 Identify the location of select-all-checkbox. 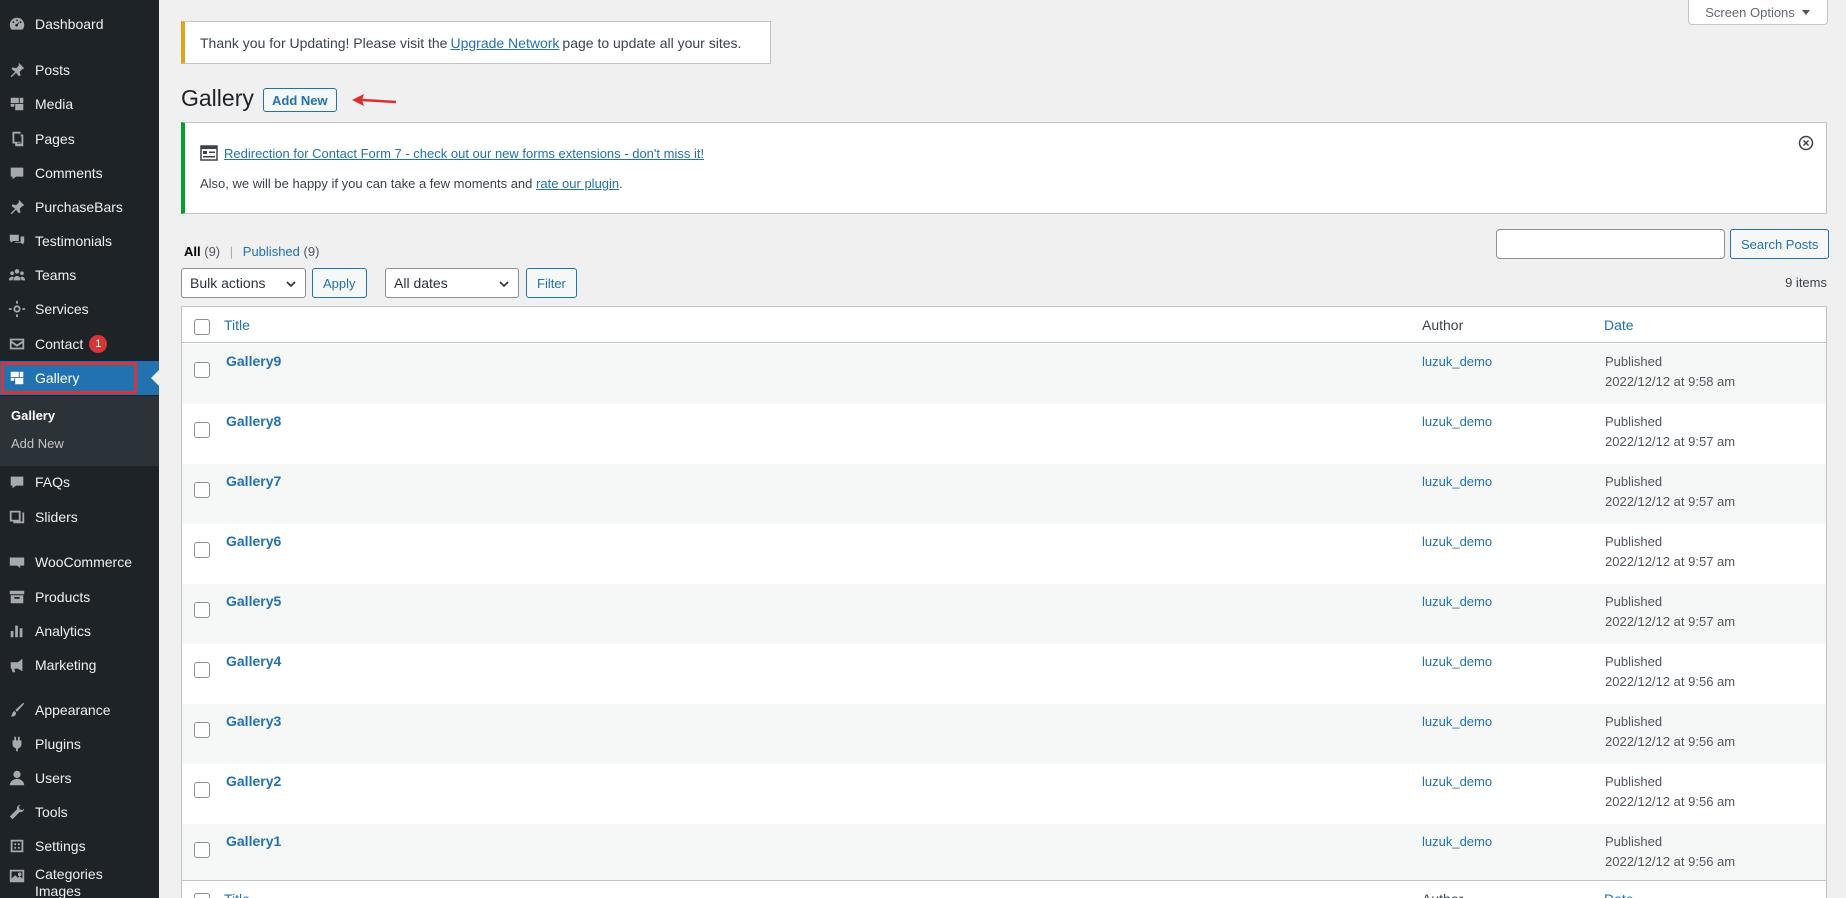
(202, 327).